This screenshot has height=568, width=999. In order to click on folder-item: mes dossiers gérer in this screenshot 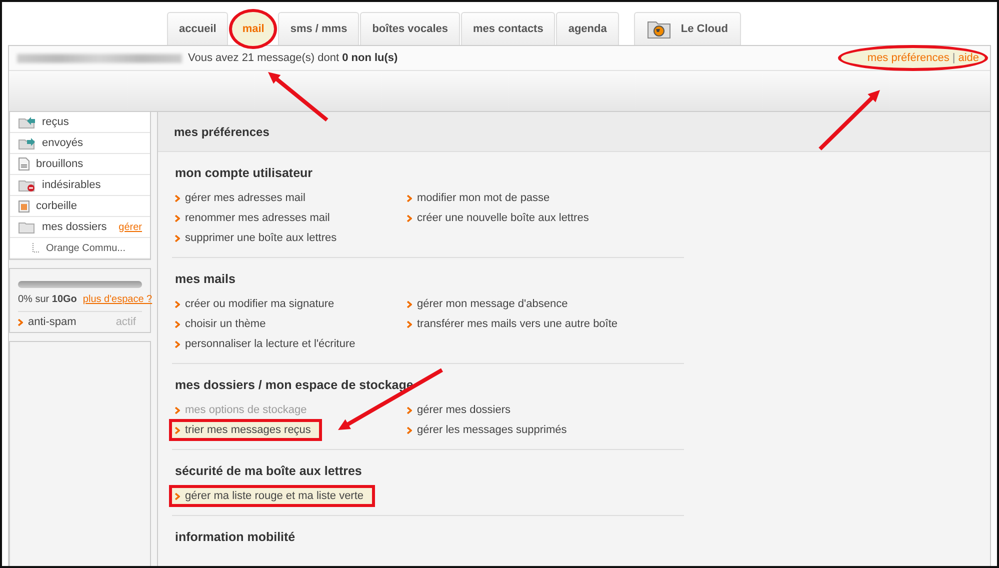, I will do `click(80, 227)`.